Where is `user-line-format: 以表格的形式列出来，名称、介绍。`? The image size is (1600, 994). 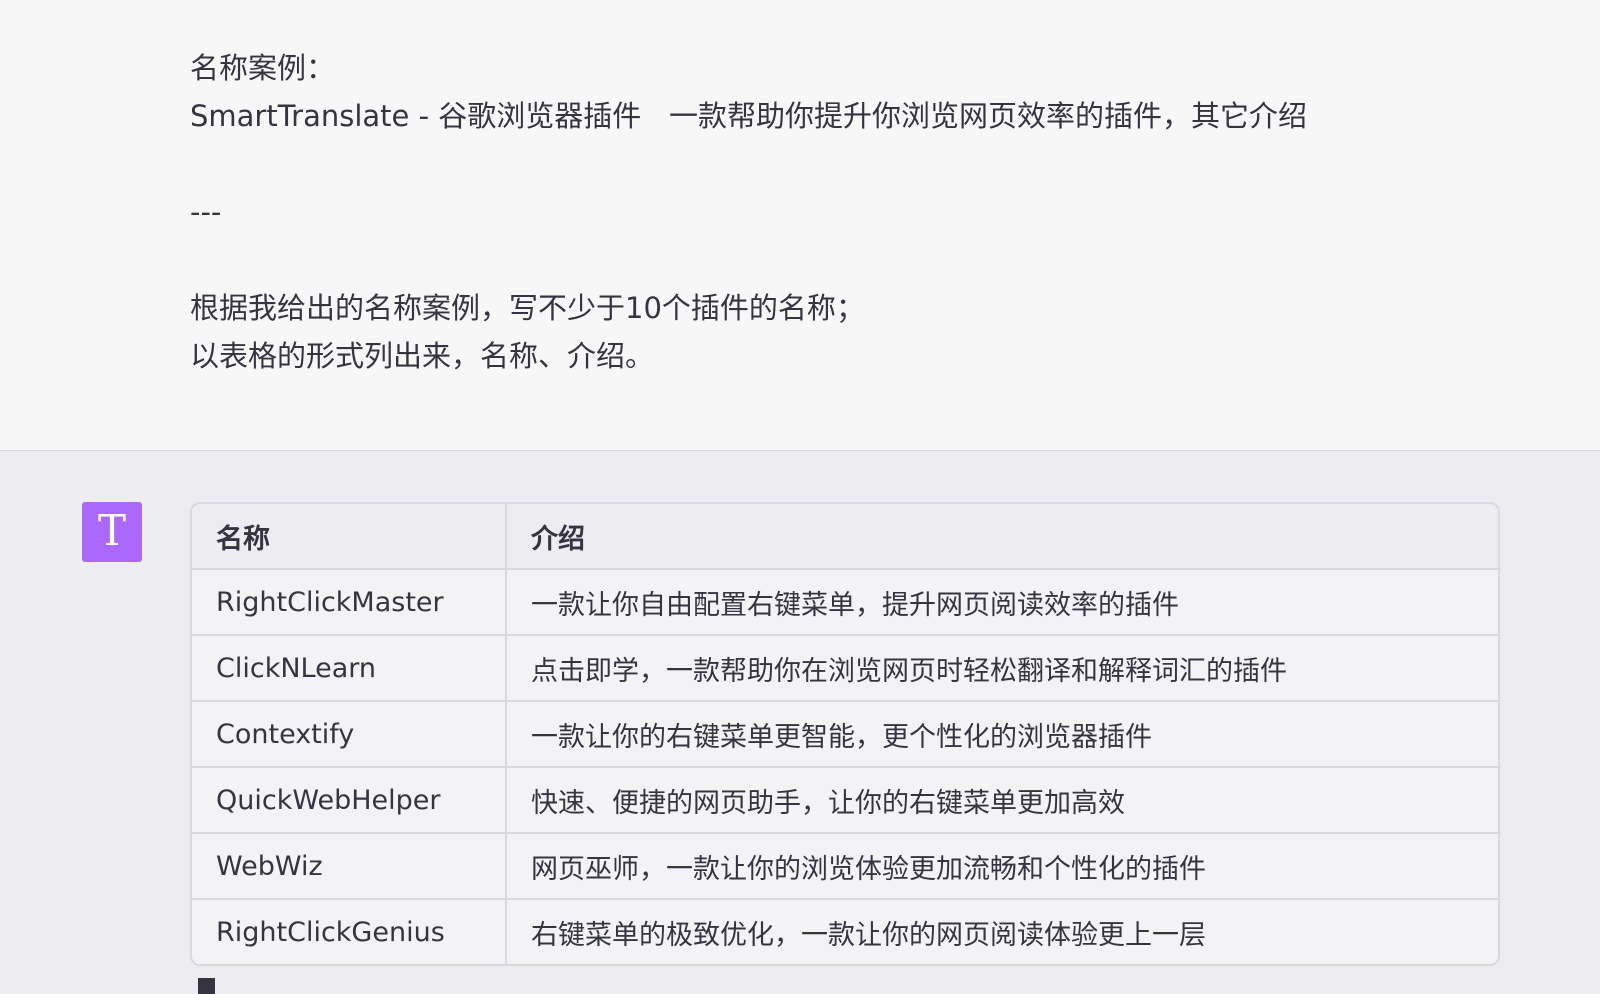
user-line-format: 以表格的形式列出来，名称、介绍。 is located at coordinates (422, 356).